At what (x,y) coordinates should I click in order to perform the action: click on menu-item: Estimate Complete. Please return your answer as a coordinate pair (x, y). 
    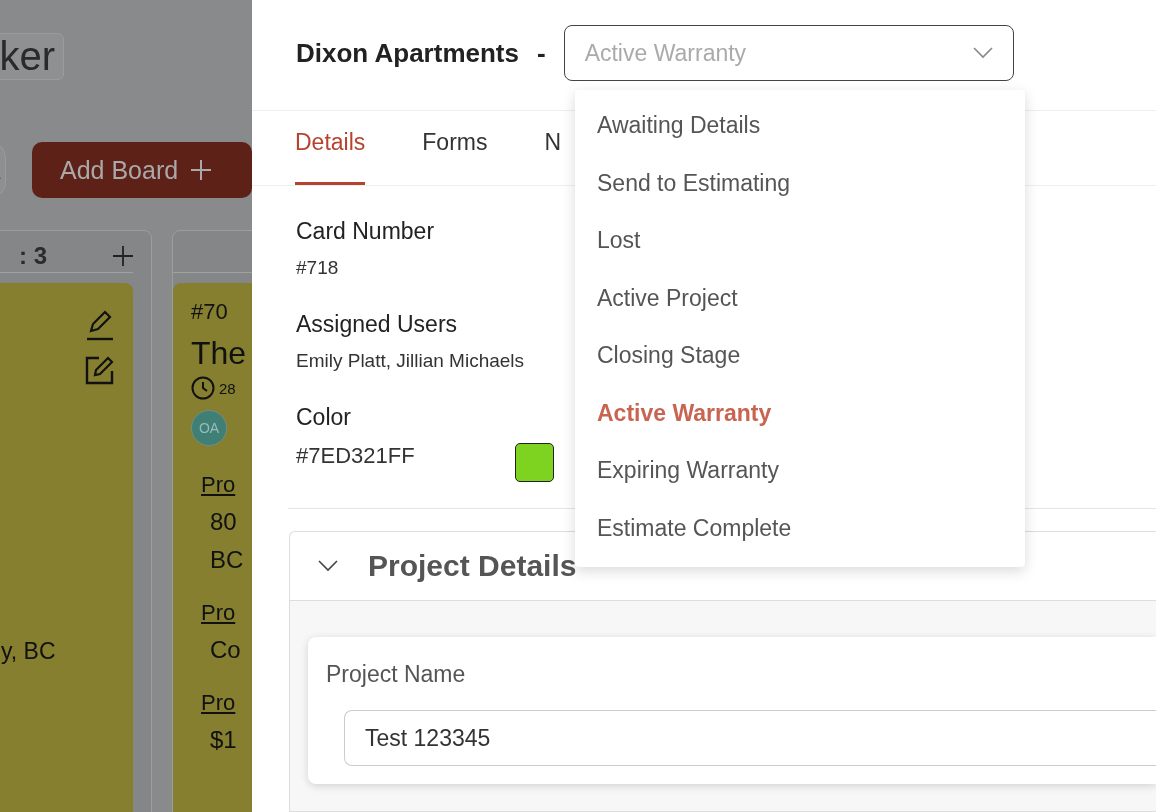
    Looking at the image, I should click on (800, 528).